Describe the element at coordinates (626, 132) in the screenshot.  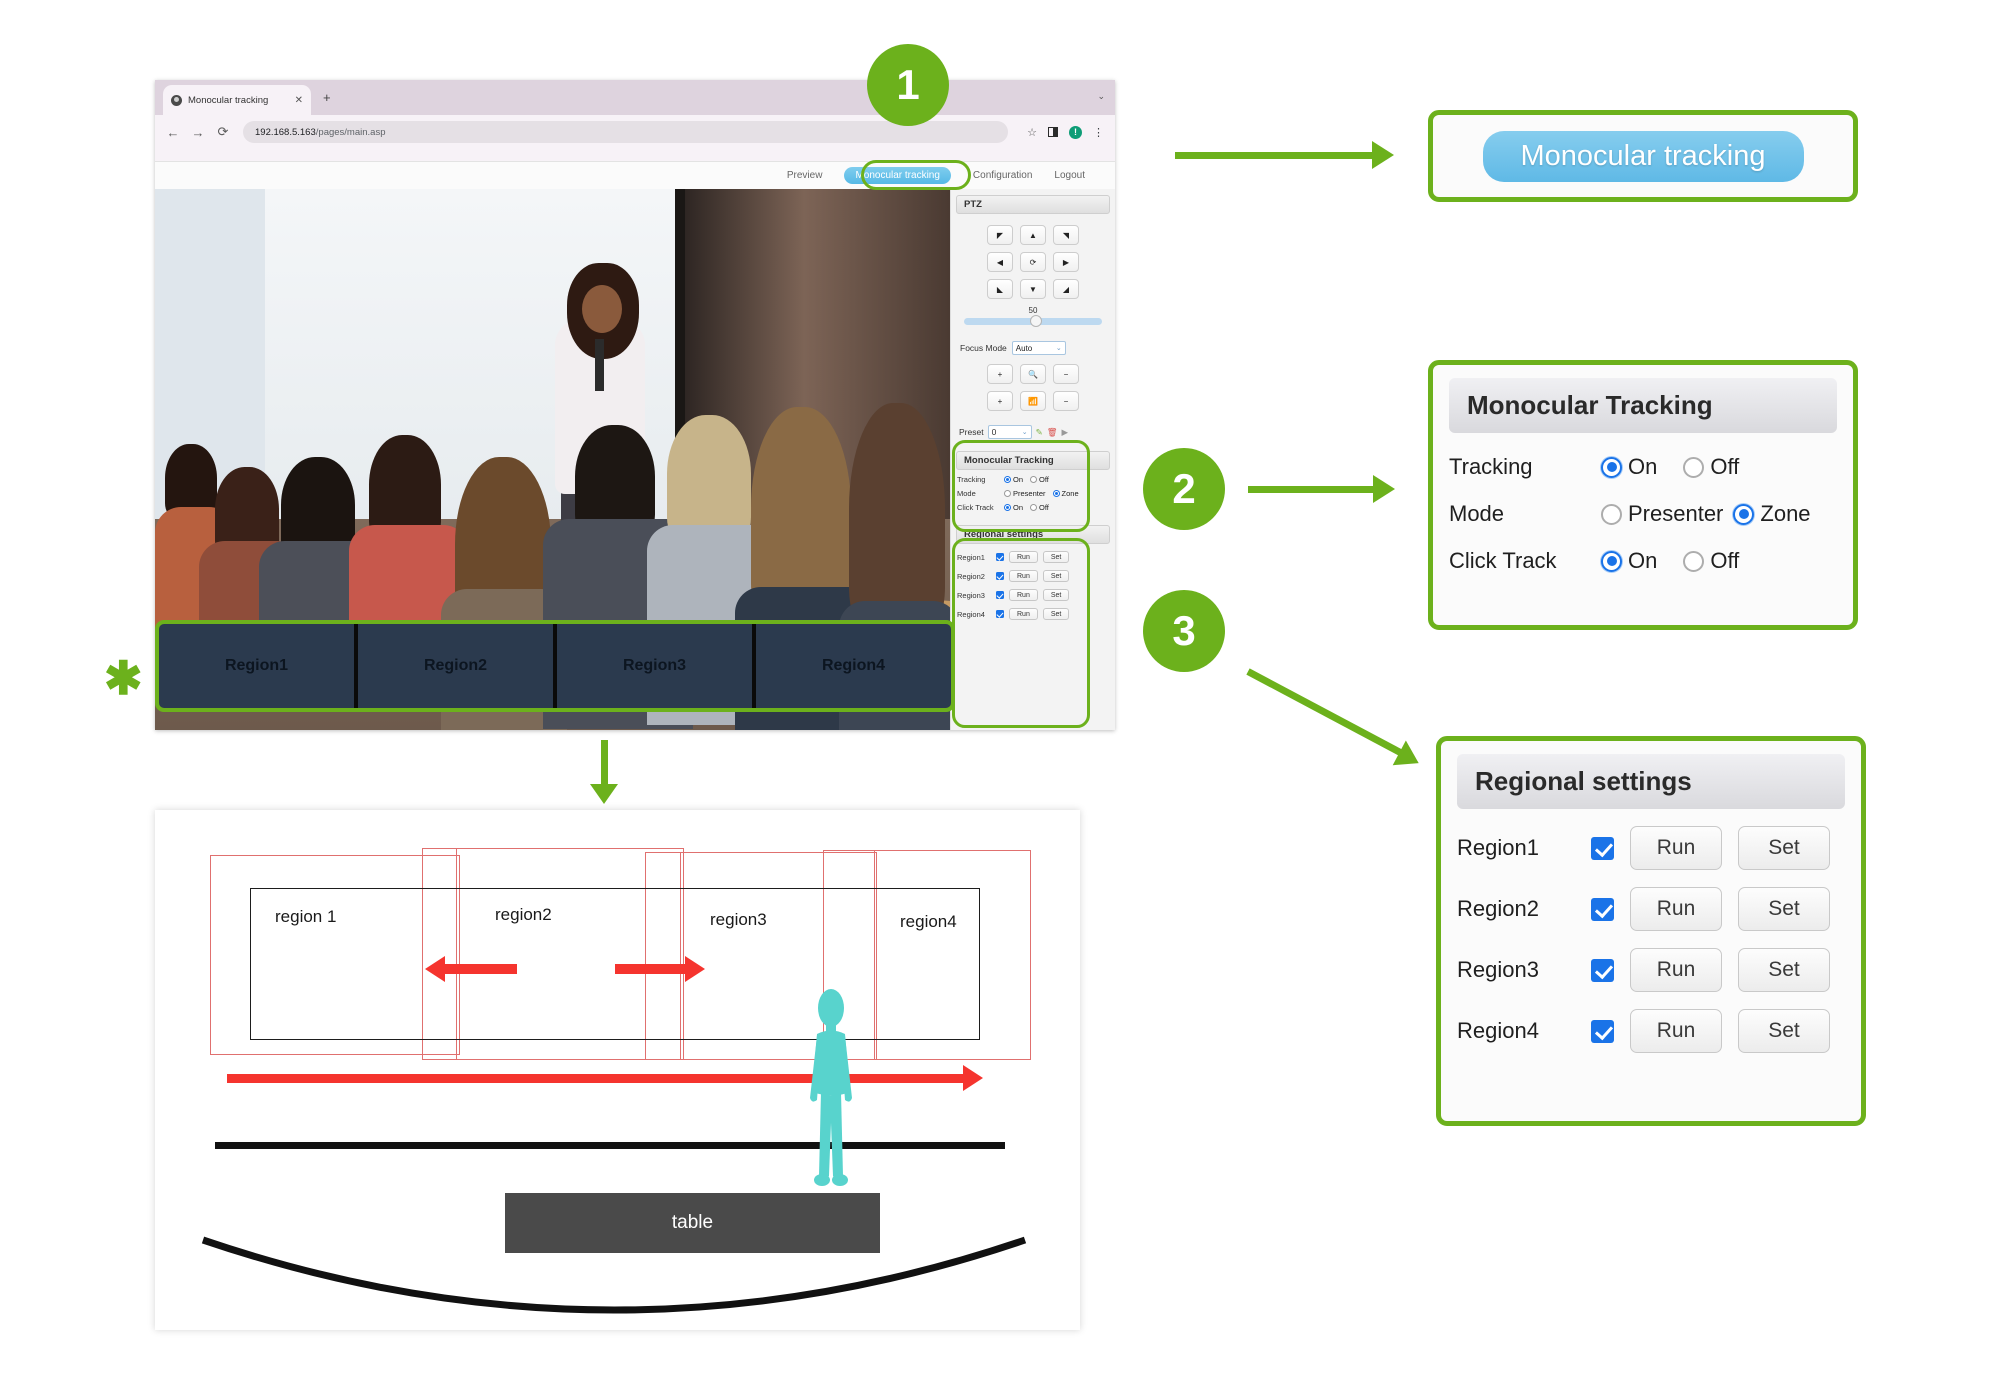
I see `address-bar: 192.168.5.163/pages/main.asp` at that location.